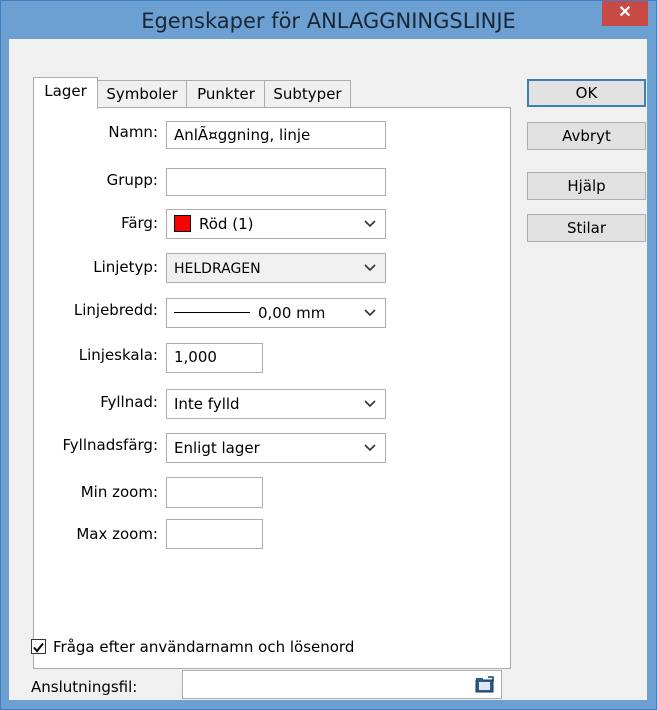  What do you see at coordinates (276, 135) in the screenshot?
I see `namn-field: AnlÃ¤ggning, linje` at bounding box center [276, 135].